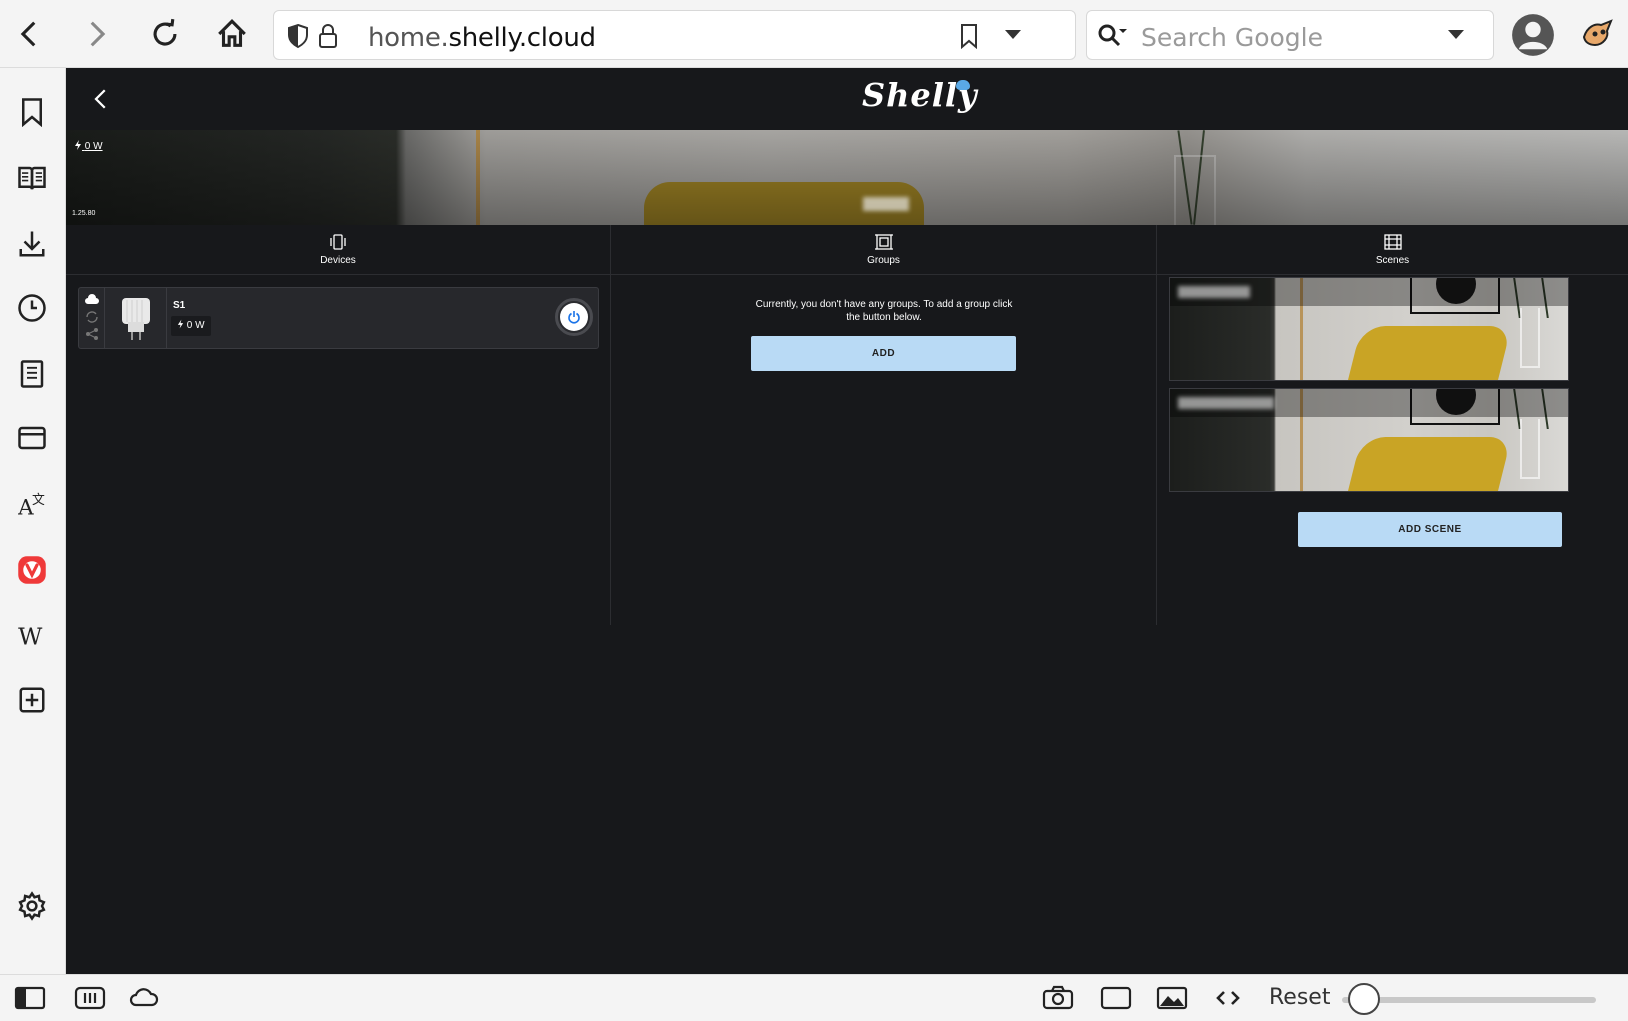  I want to click on smart-plug-icon, so click(136, 319).